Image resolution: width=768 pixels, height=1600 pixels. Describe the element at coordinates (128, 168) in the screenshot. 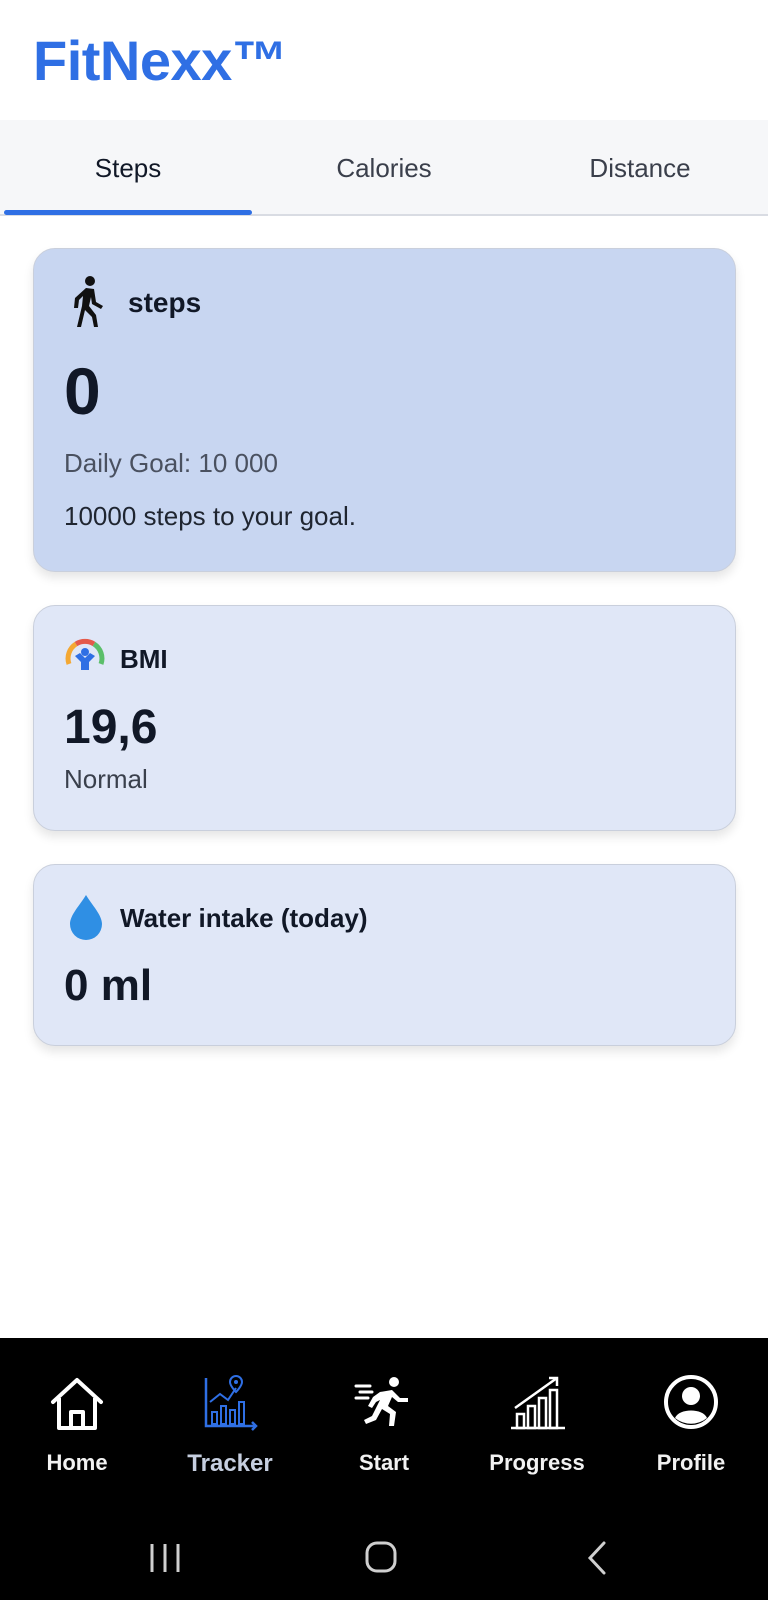

I see `tab-steps: Steps` at that location.